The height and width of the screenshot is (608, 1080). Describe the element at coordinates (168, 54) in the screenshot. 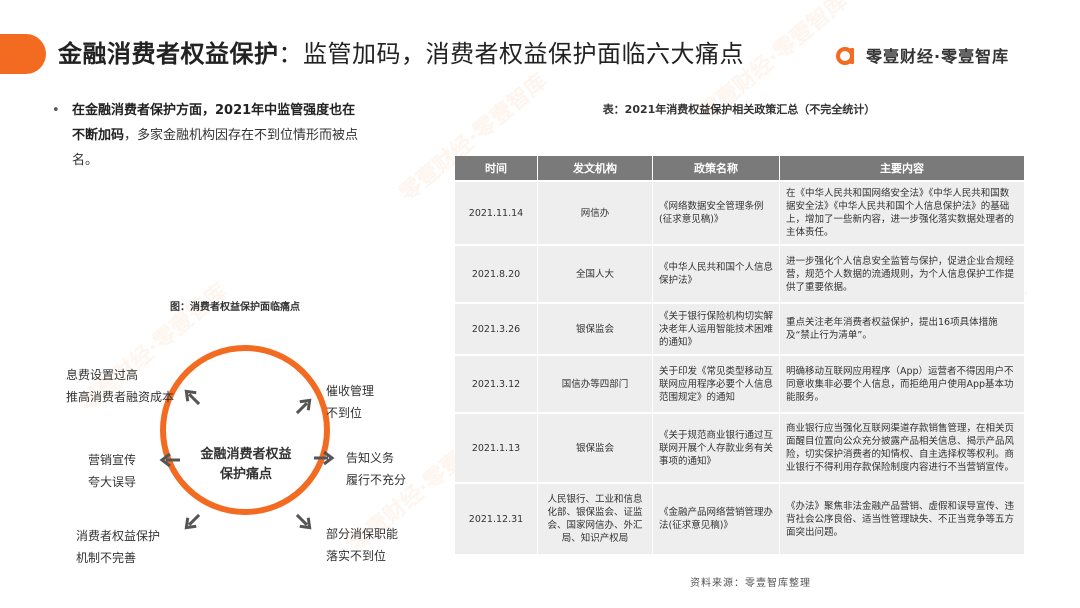

I see `page-title-bold: 金融消费者权益保护` at that location.